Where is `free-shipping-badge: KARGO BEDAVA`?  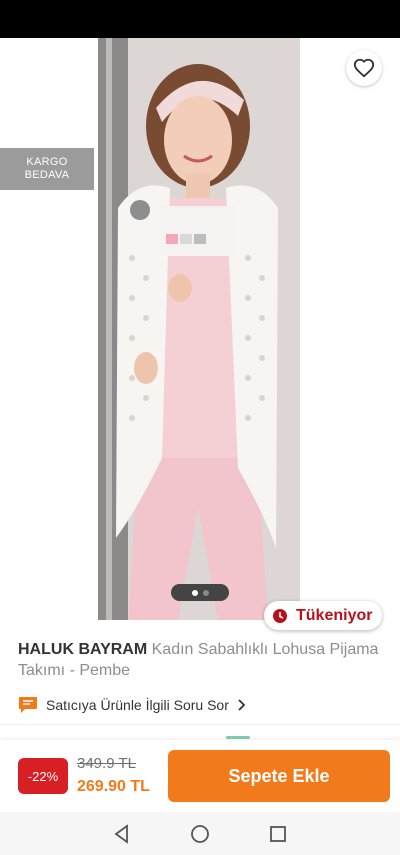
free-shipping-badge: KARGO BEDAVA is located at coordinates (47, 169).